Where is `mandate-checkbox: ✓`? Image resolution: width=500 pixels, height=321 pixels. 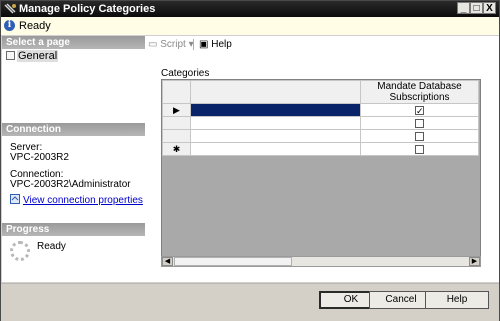 mandate-checkbox: ✓ is located at coordinates (419, 110).